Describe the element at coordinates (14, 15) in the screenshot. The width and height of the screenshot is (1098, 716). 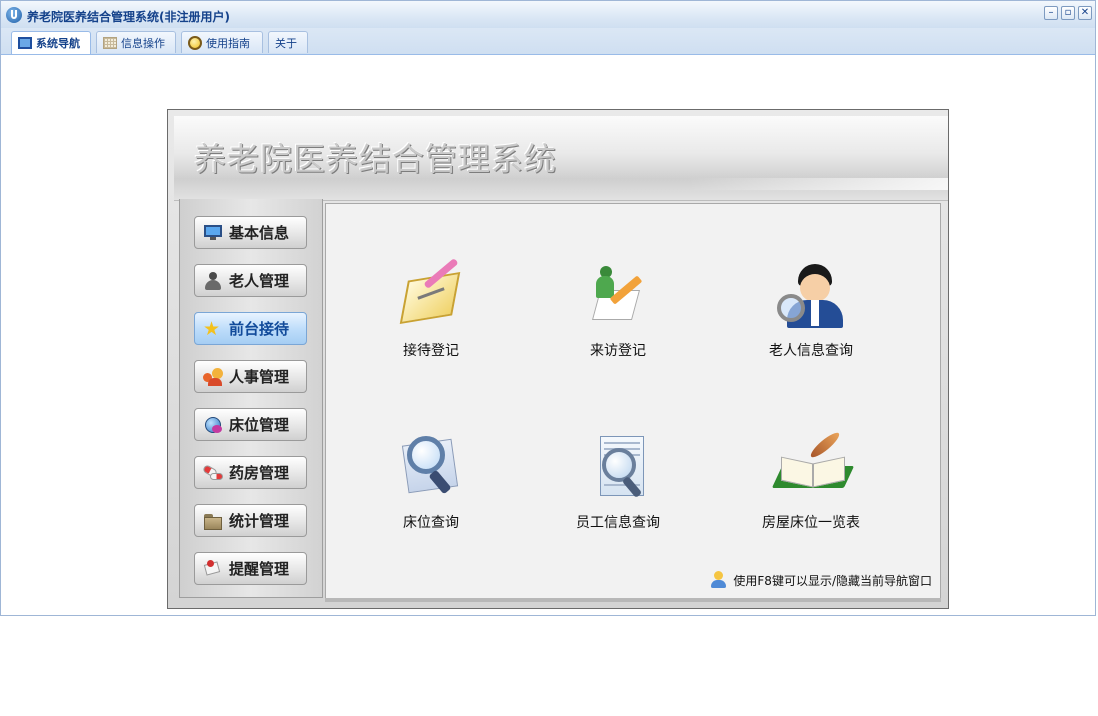
I see `app-logo-icon` at that location.